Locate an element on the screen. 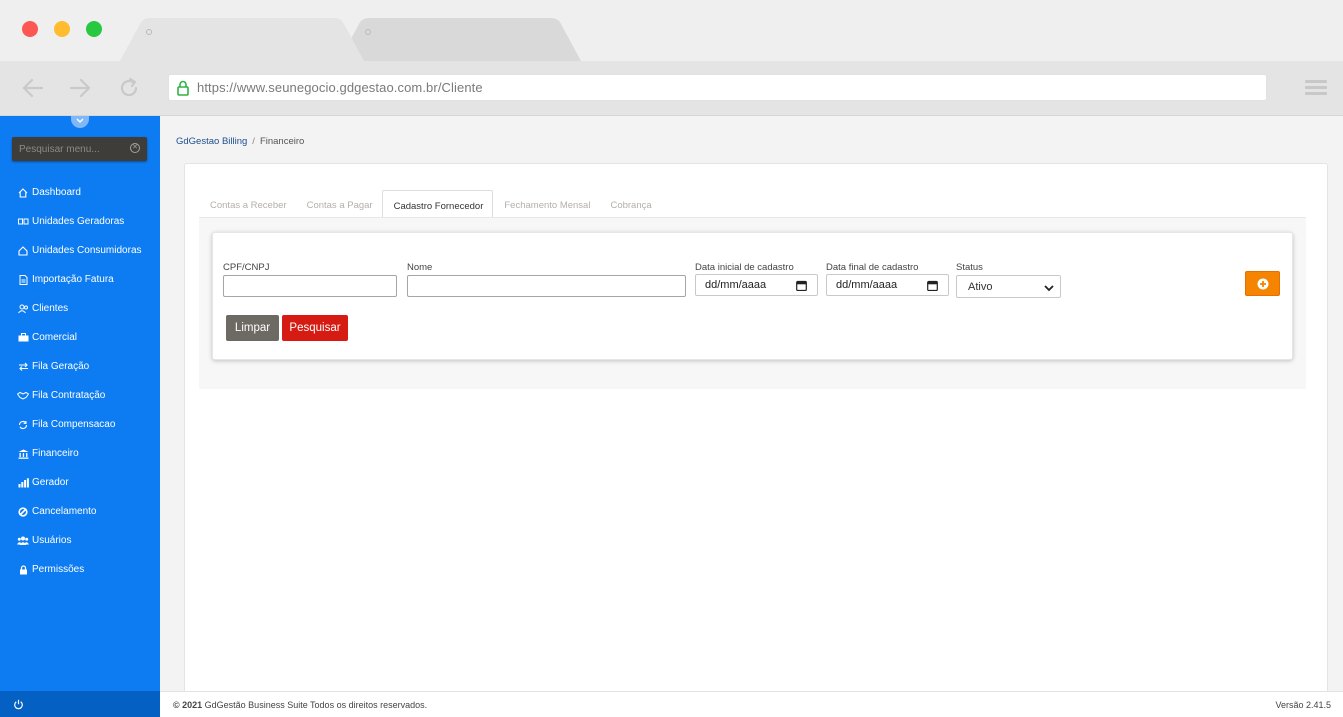  status-select: Ativo is located at coordinates (1008, 286).